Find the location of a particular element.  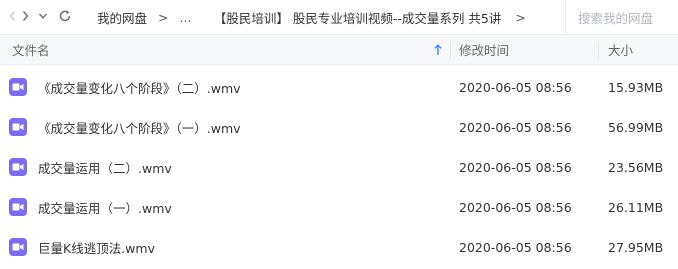

file-name: 成交量运用（二）.wmv is located at coordinates (105, 167).